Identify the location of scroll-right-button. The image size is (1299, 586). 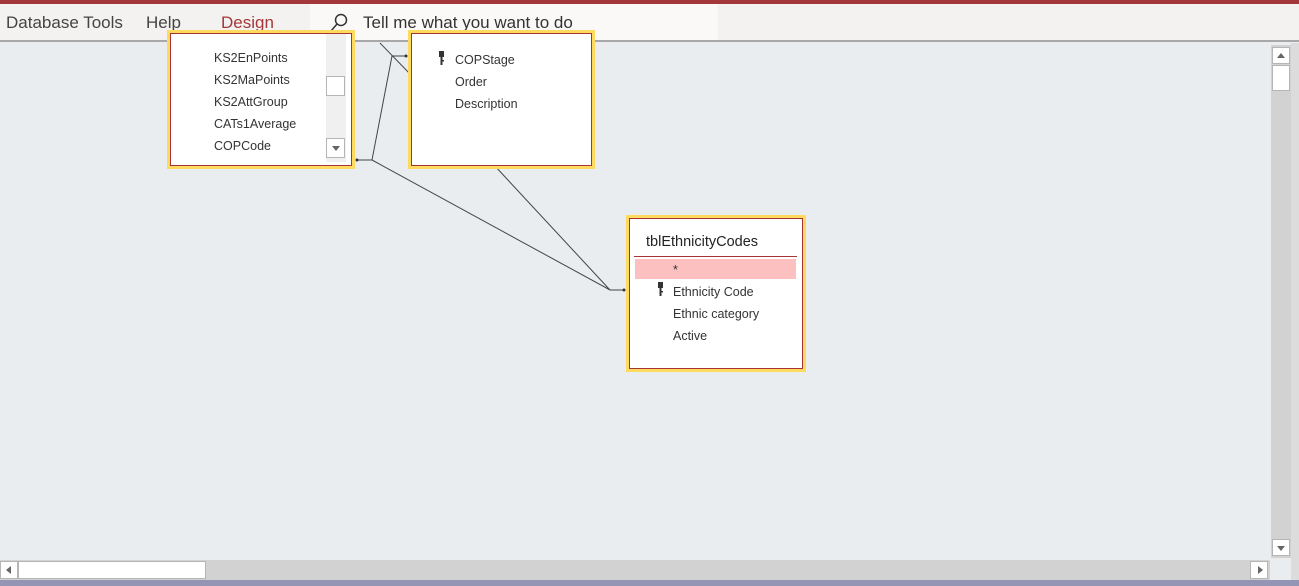
(1259, 570).